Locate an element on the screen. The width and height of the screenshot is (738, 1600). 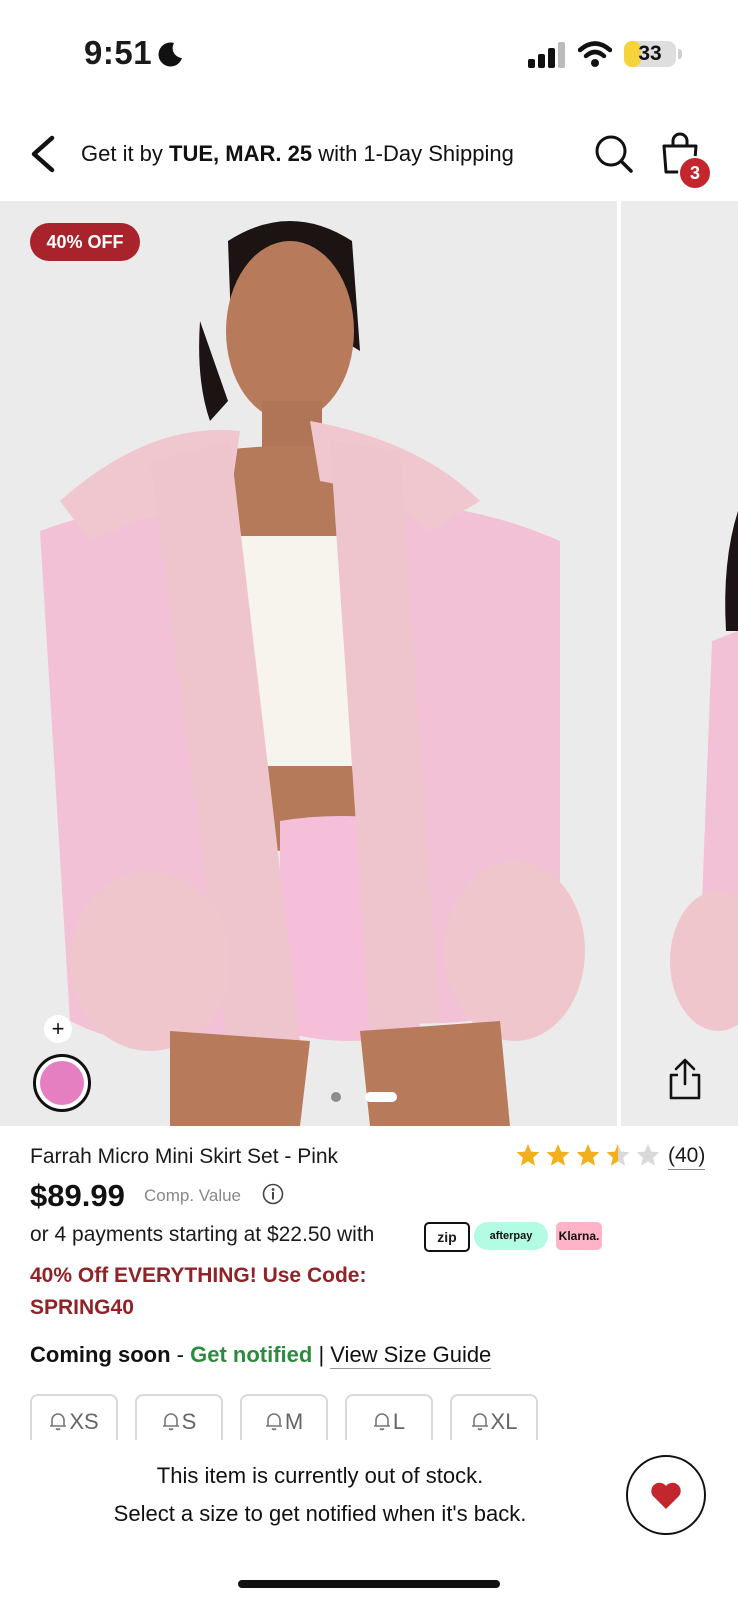
swatch-color is located at coordinates (62, 1083).